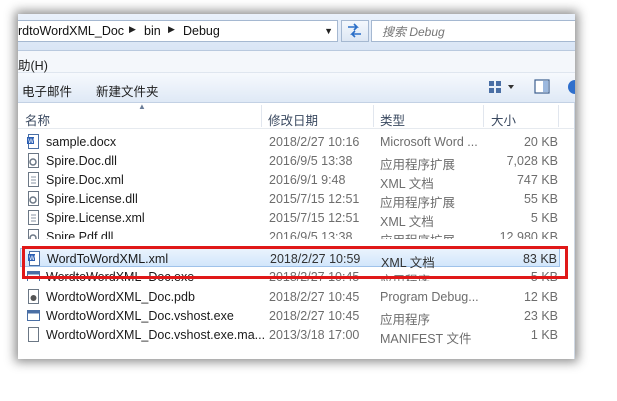 The width and height of the screenshot is (617, 401). I want to click on word-doc-icon: W, so click(33, 141).